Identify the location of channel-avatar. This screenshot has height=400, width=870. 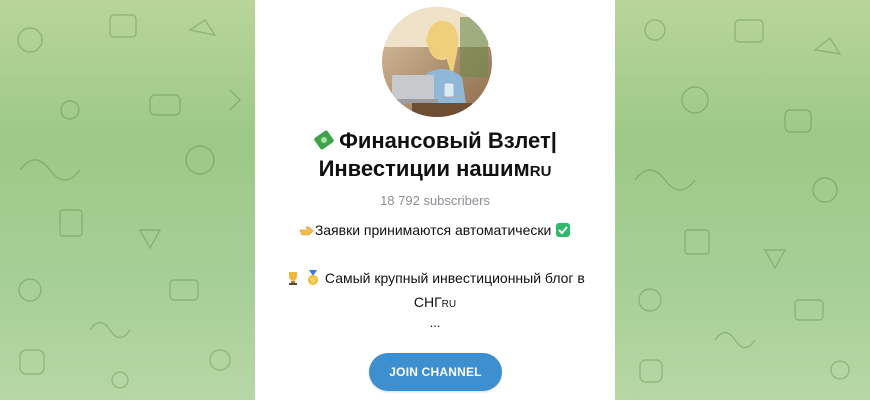
(437, 62).